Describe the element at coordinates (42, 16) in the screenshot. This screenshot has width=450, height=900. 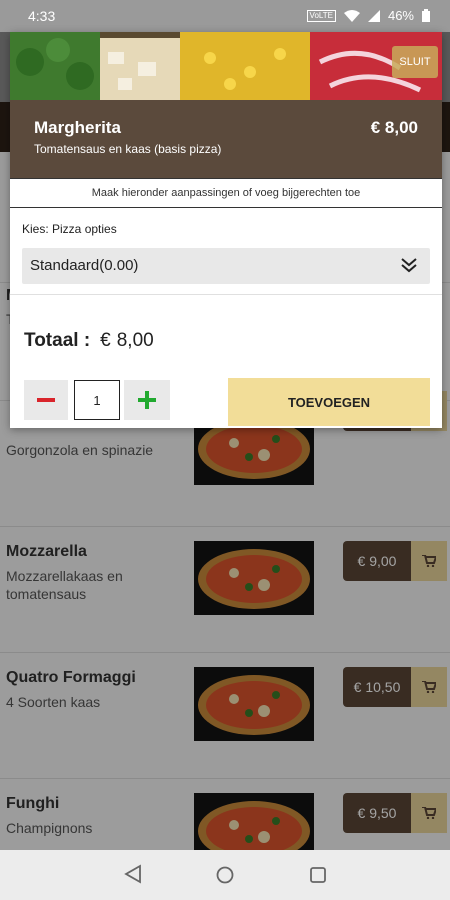
I see `status-time: 4:33` at that location.